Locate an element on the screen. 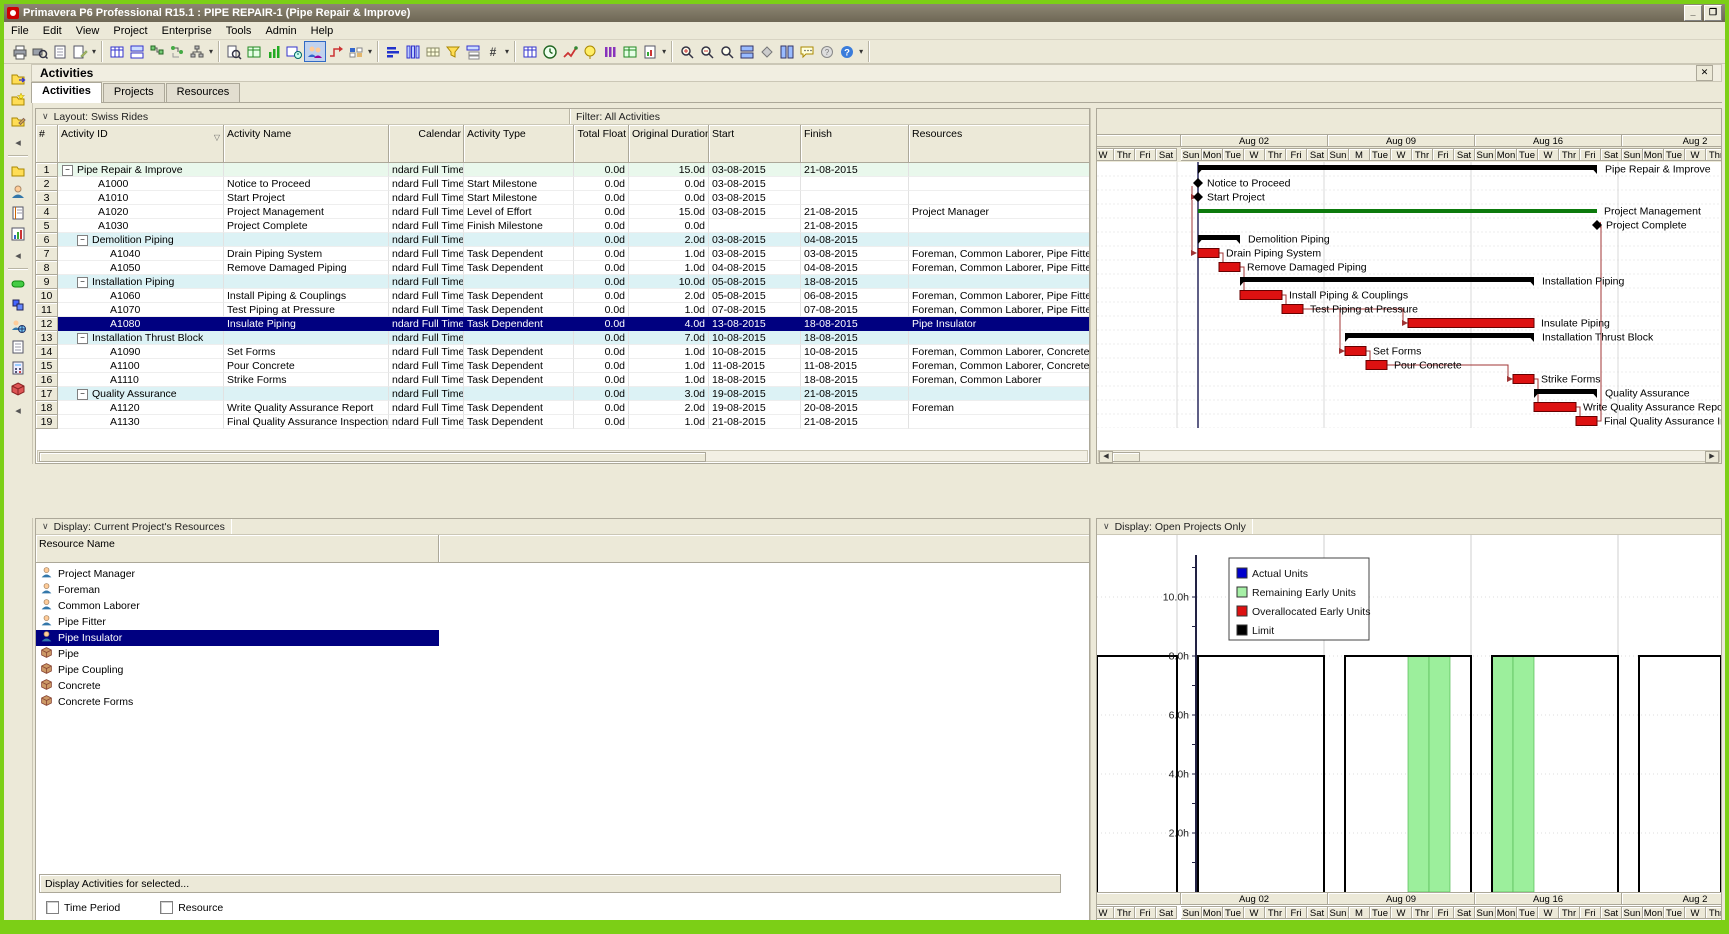 Image resolution: width=1729 pixels, height=934 pixels. column-header-original-duration: Original Duration is located at coordinates (669, 144).